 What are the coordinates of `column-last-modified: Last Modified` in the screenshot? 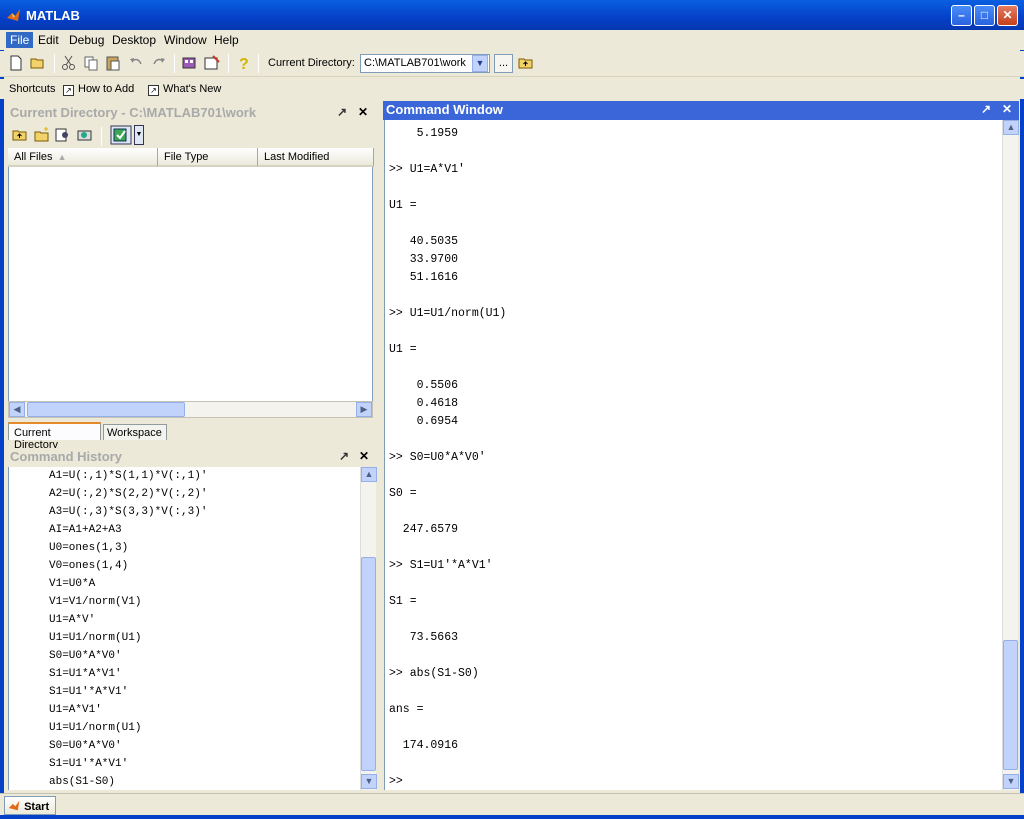 It's located at (316, 157).